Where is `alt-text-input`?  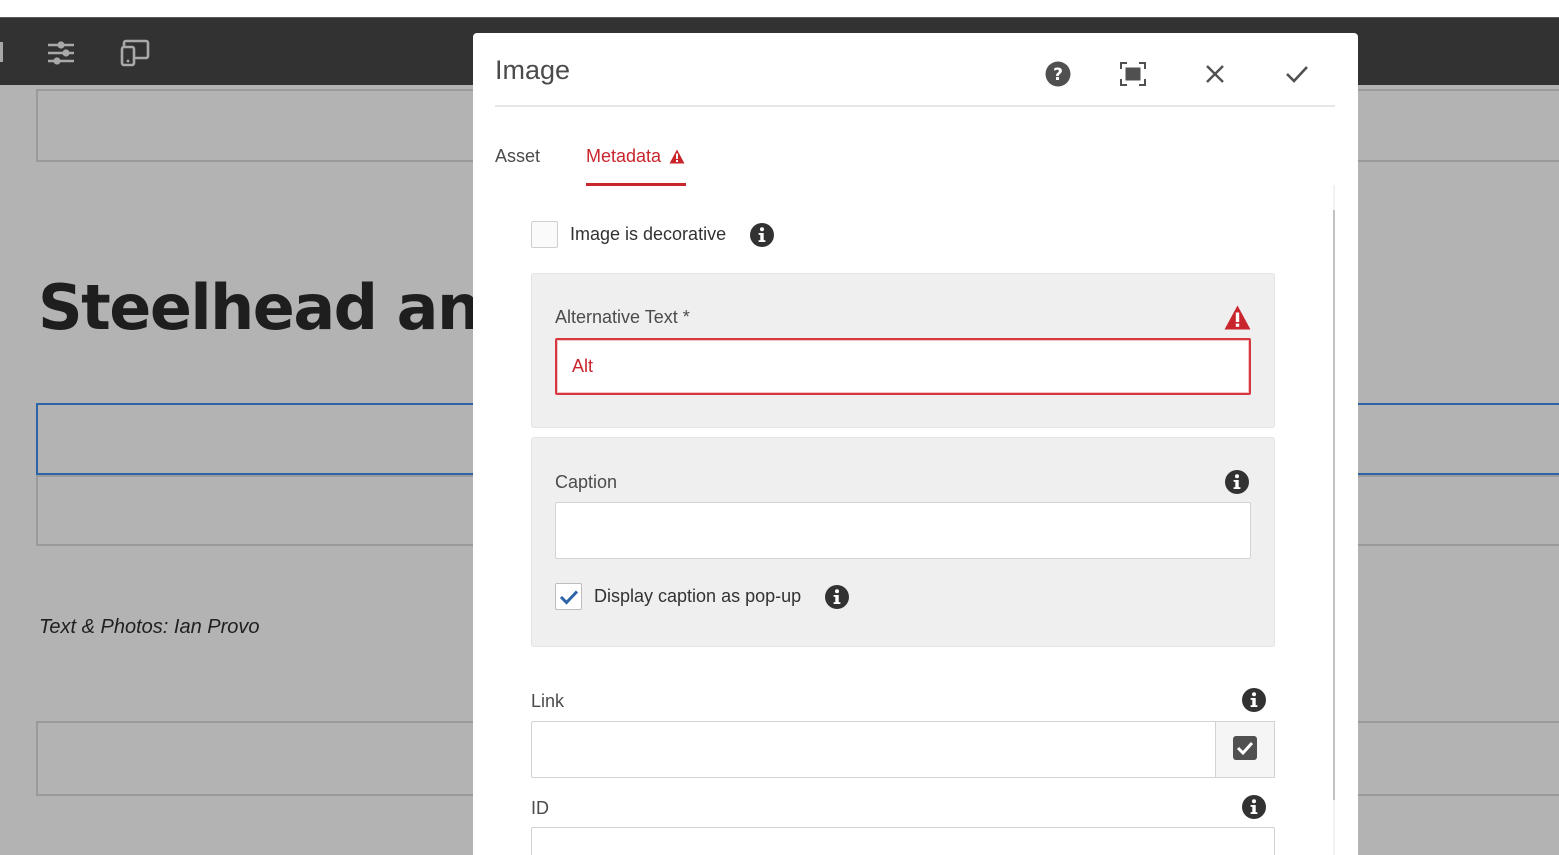
alt-text-input is located at coordinates (903, 366).